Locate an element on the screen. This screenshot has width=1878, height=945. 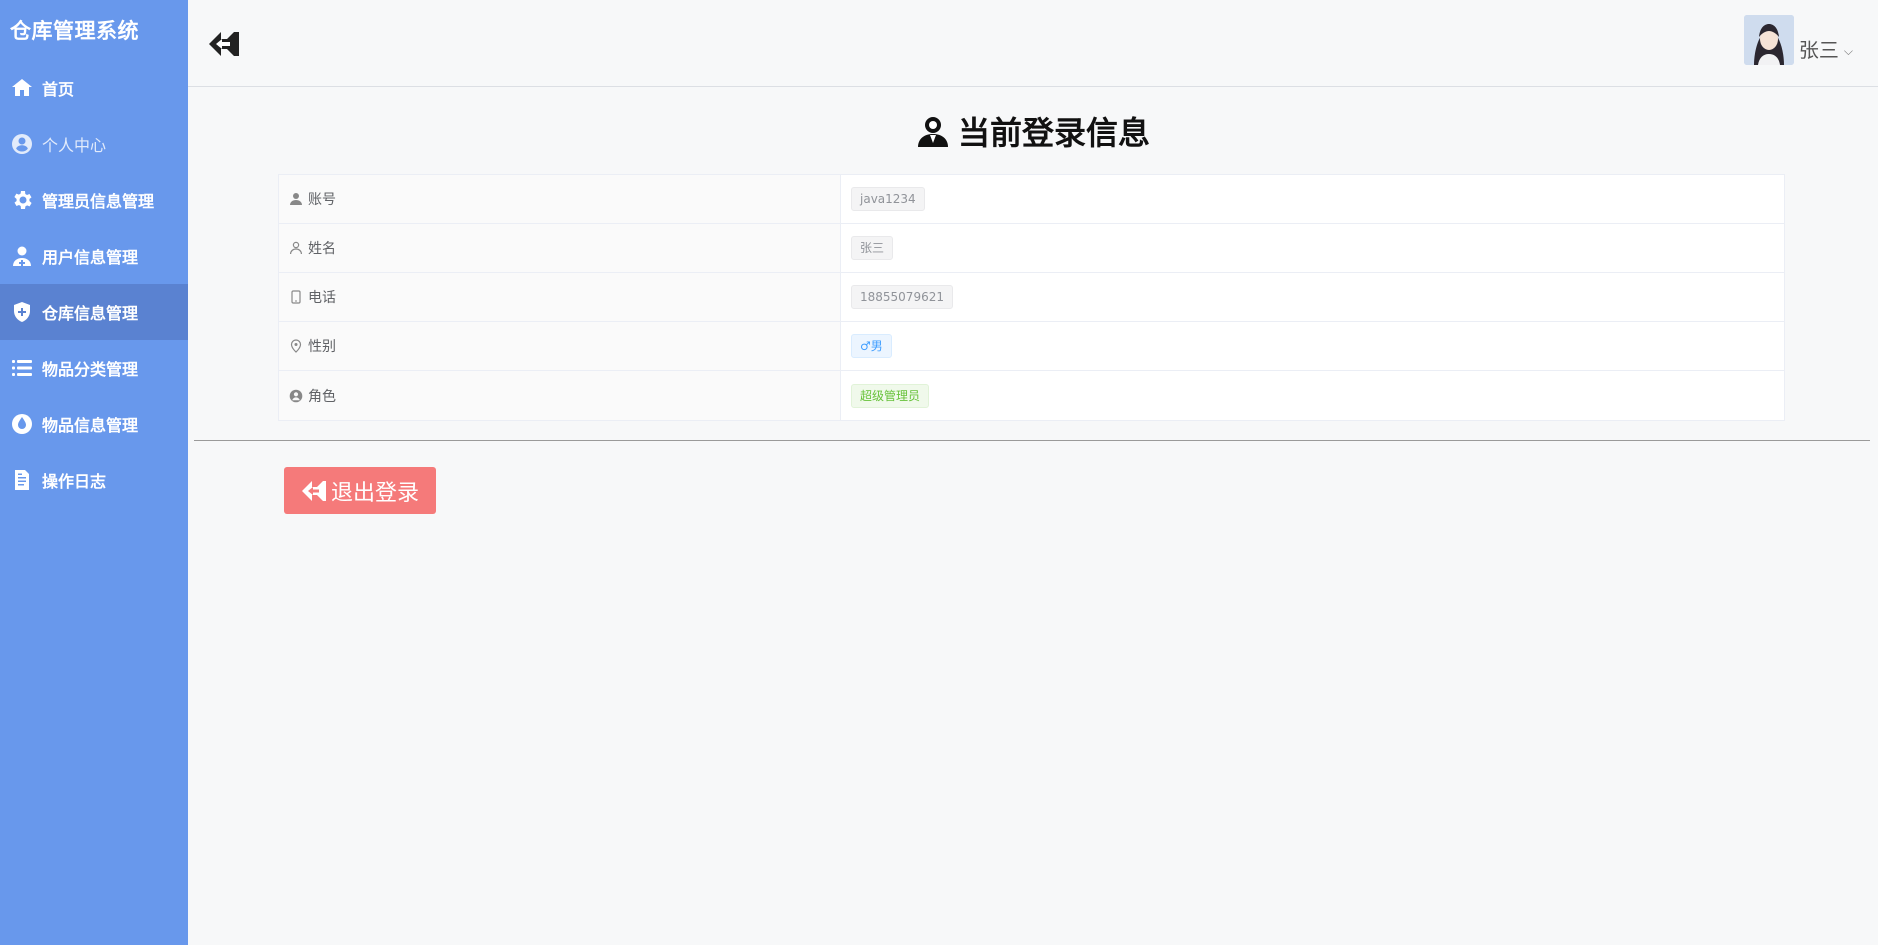
table-row: 账号 java1234 is located at coordinates (1031, 199).